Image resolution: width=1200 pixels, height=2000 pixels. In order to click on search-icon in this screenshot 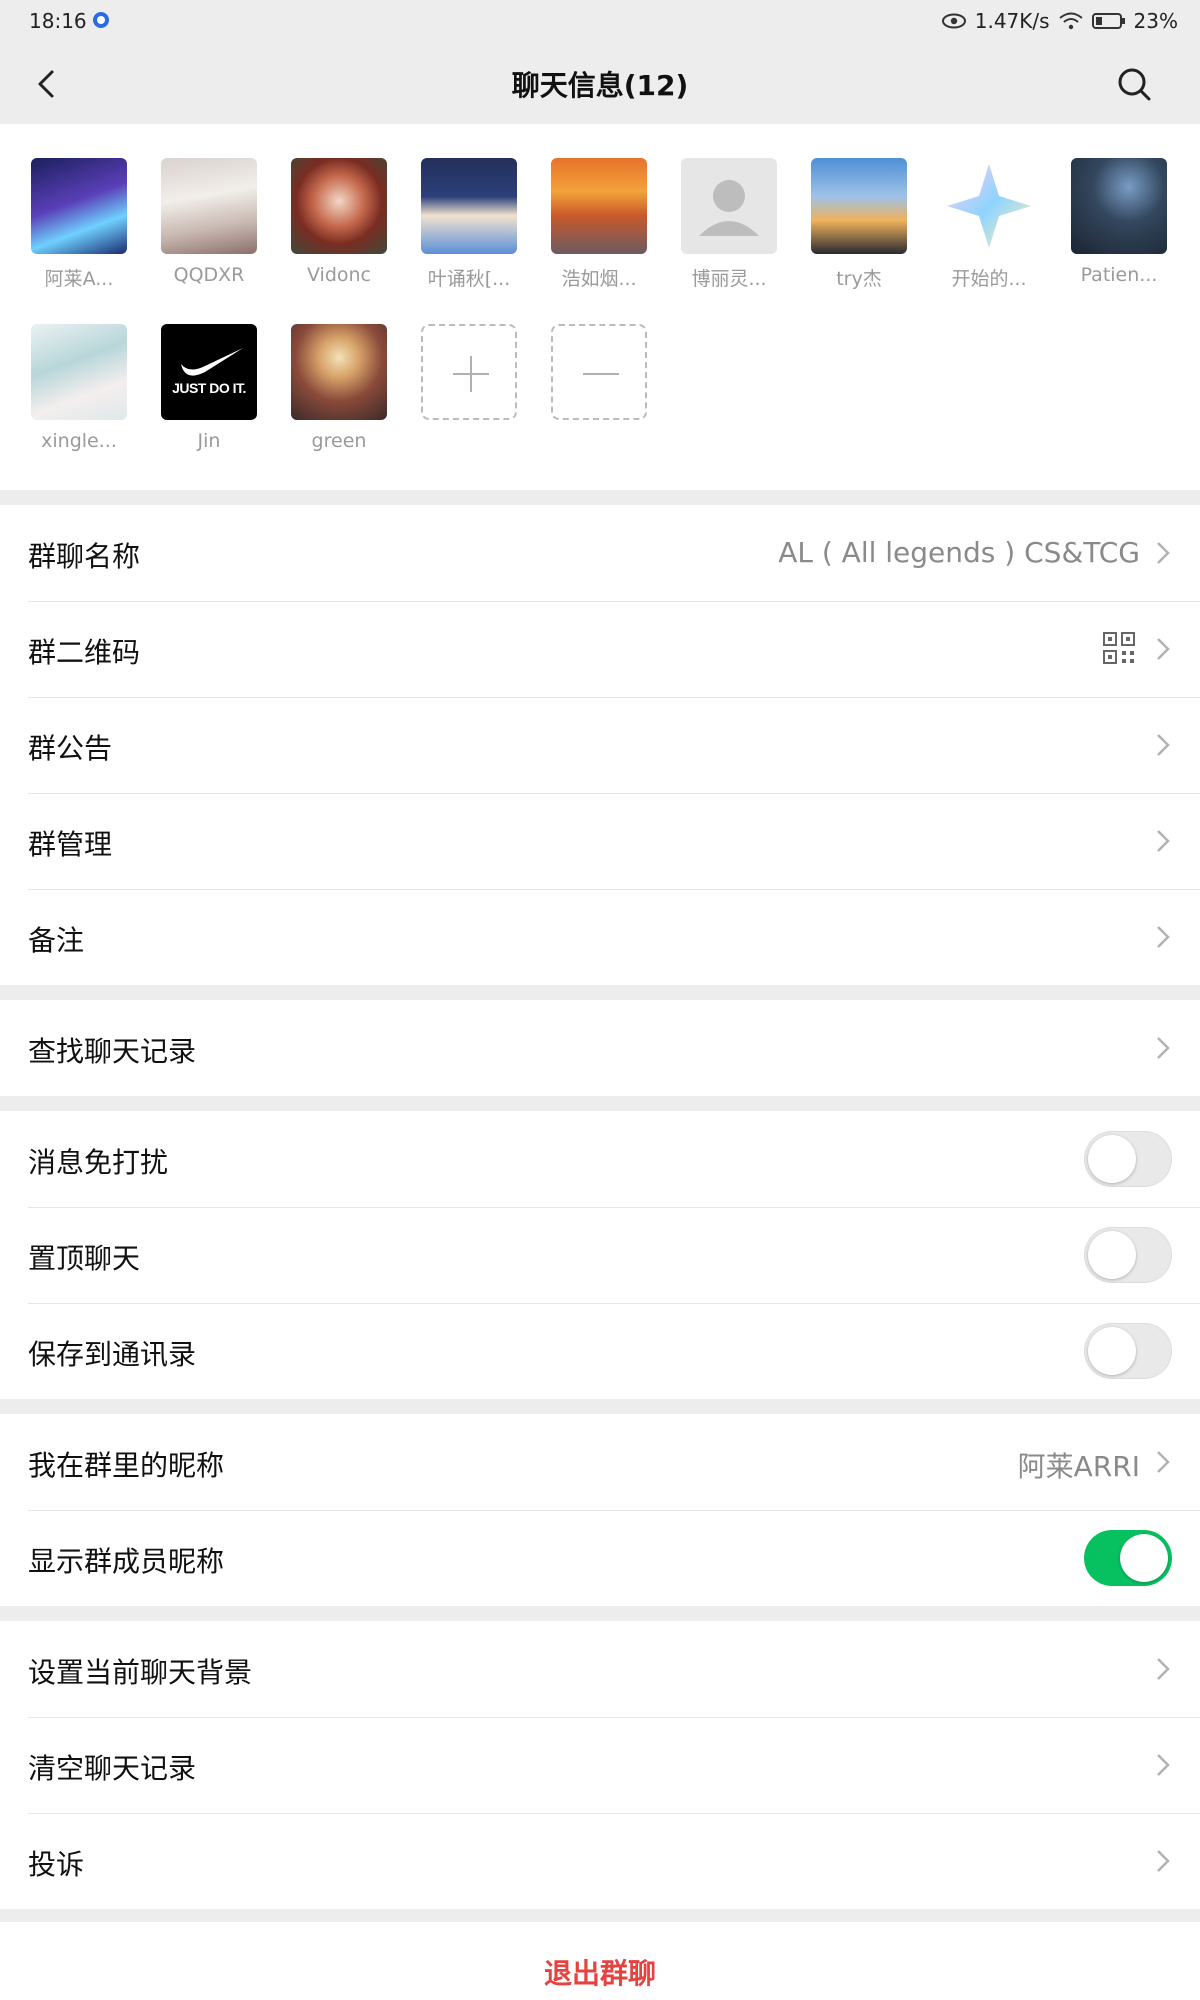, I will do `click(1134, 84)`.